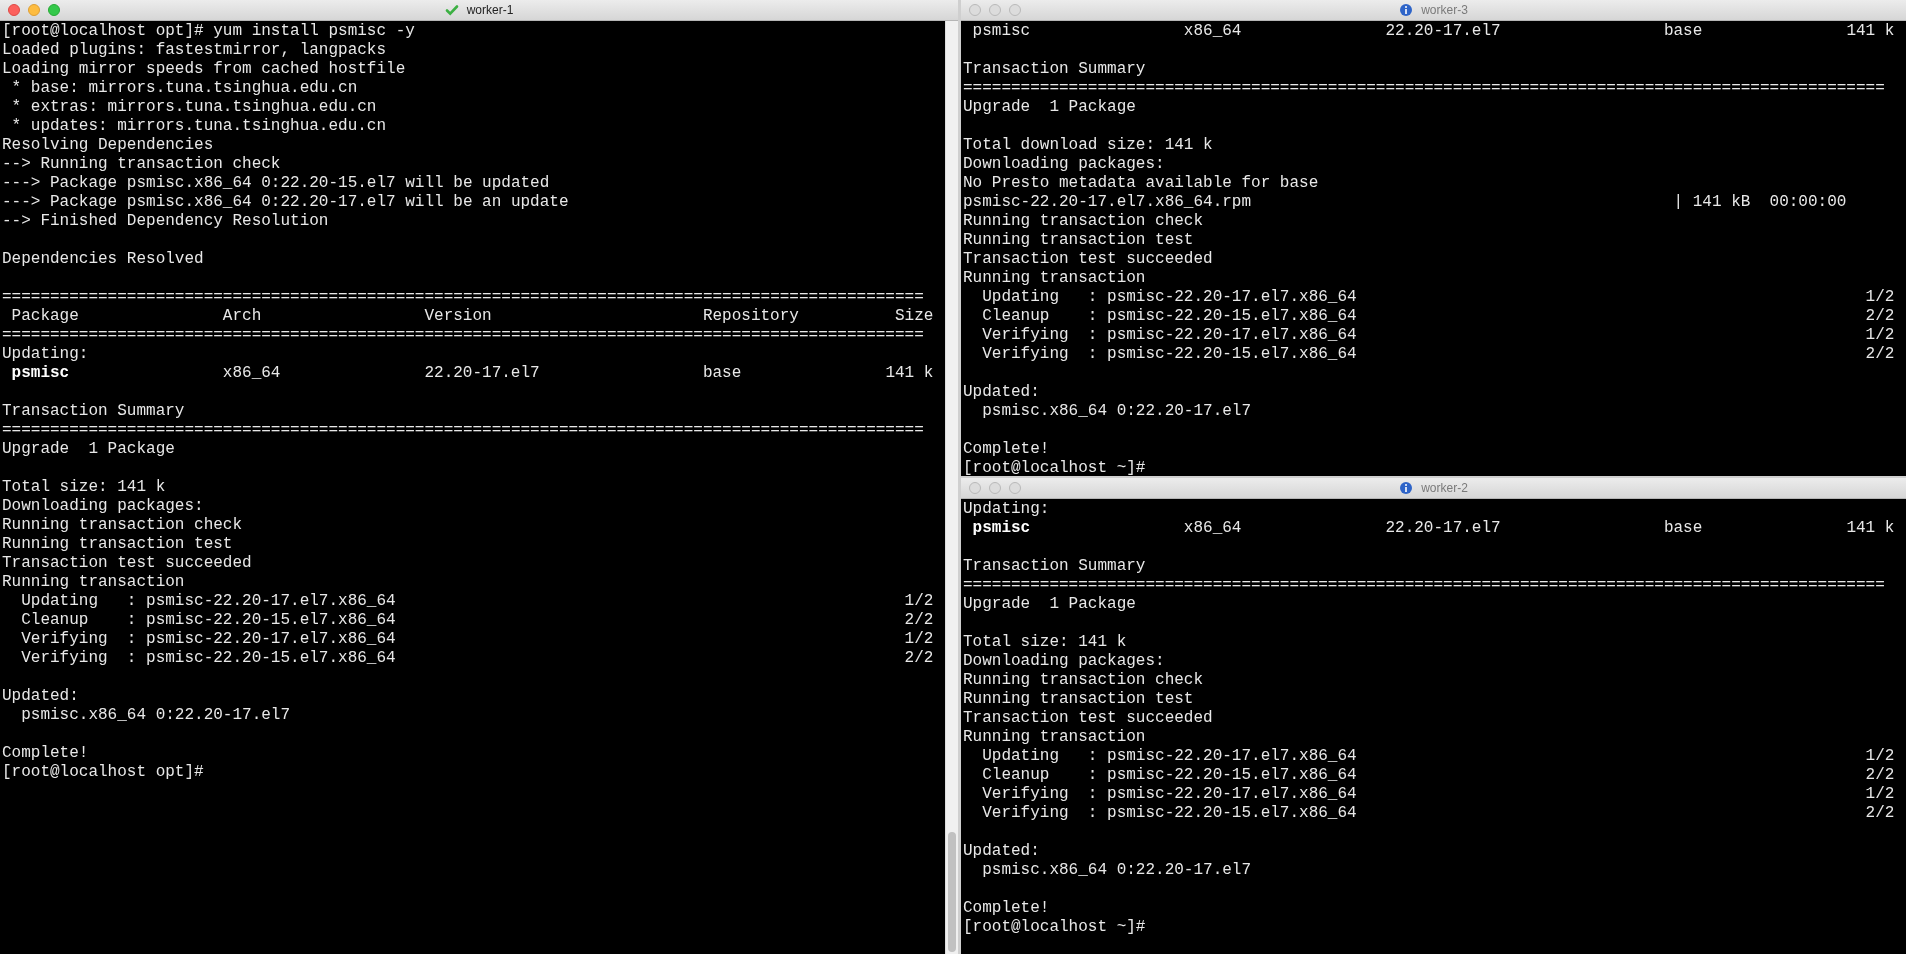  Describe the element at coordinates (195, 50) in the screenshot. I see `terminal-line: Loaded plugins: fastestmirror, langpacks` at that location.